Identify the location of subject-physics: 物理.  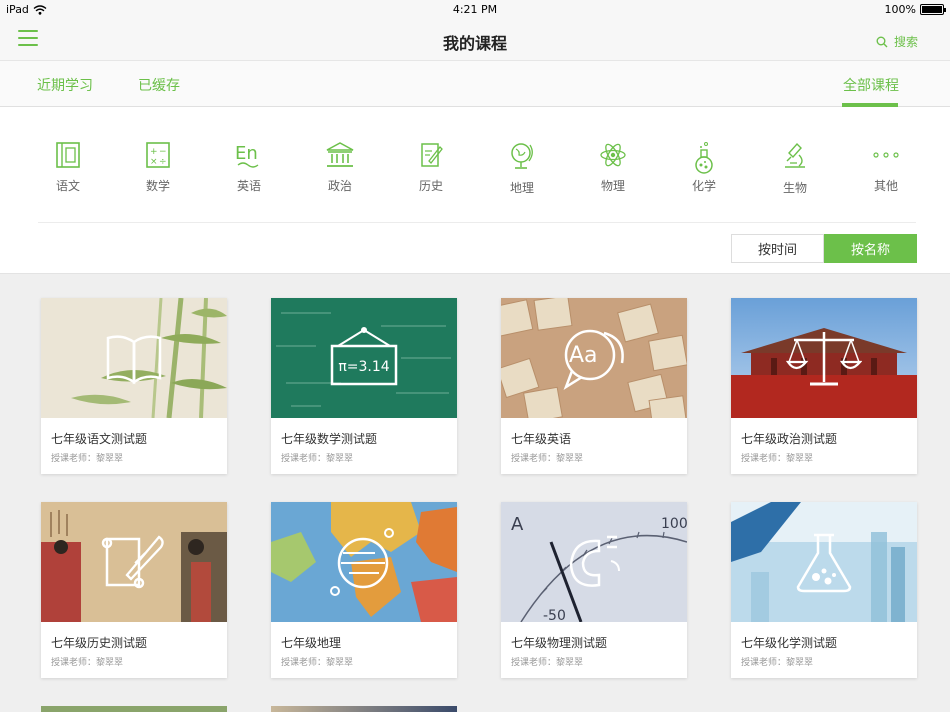
(613, 167).